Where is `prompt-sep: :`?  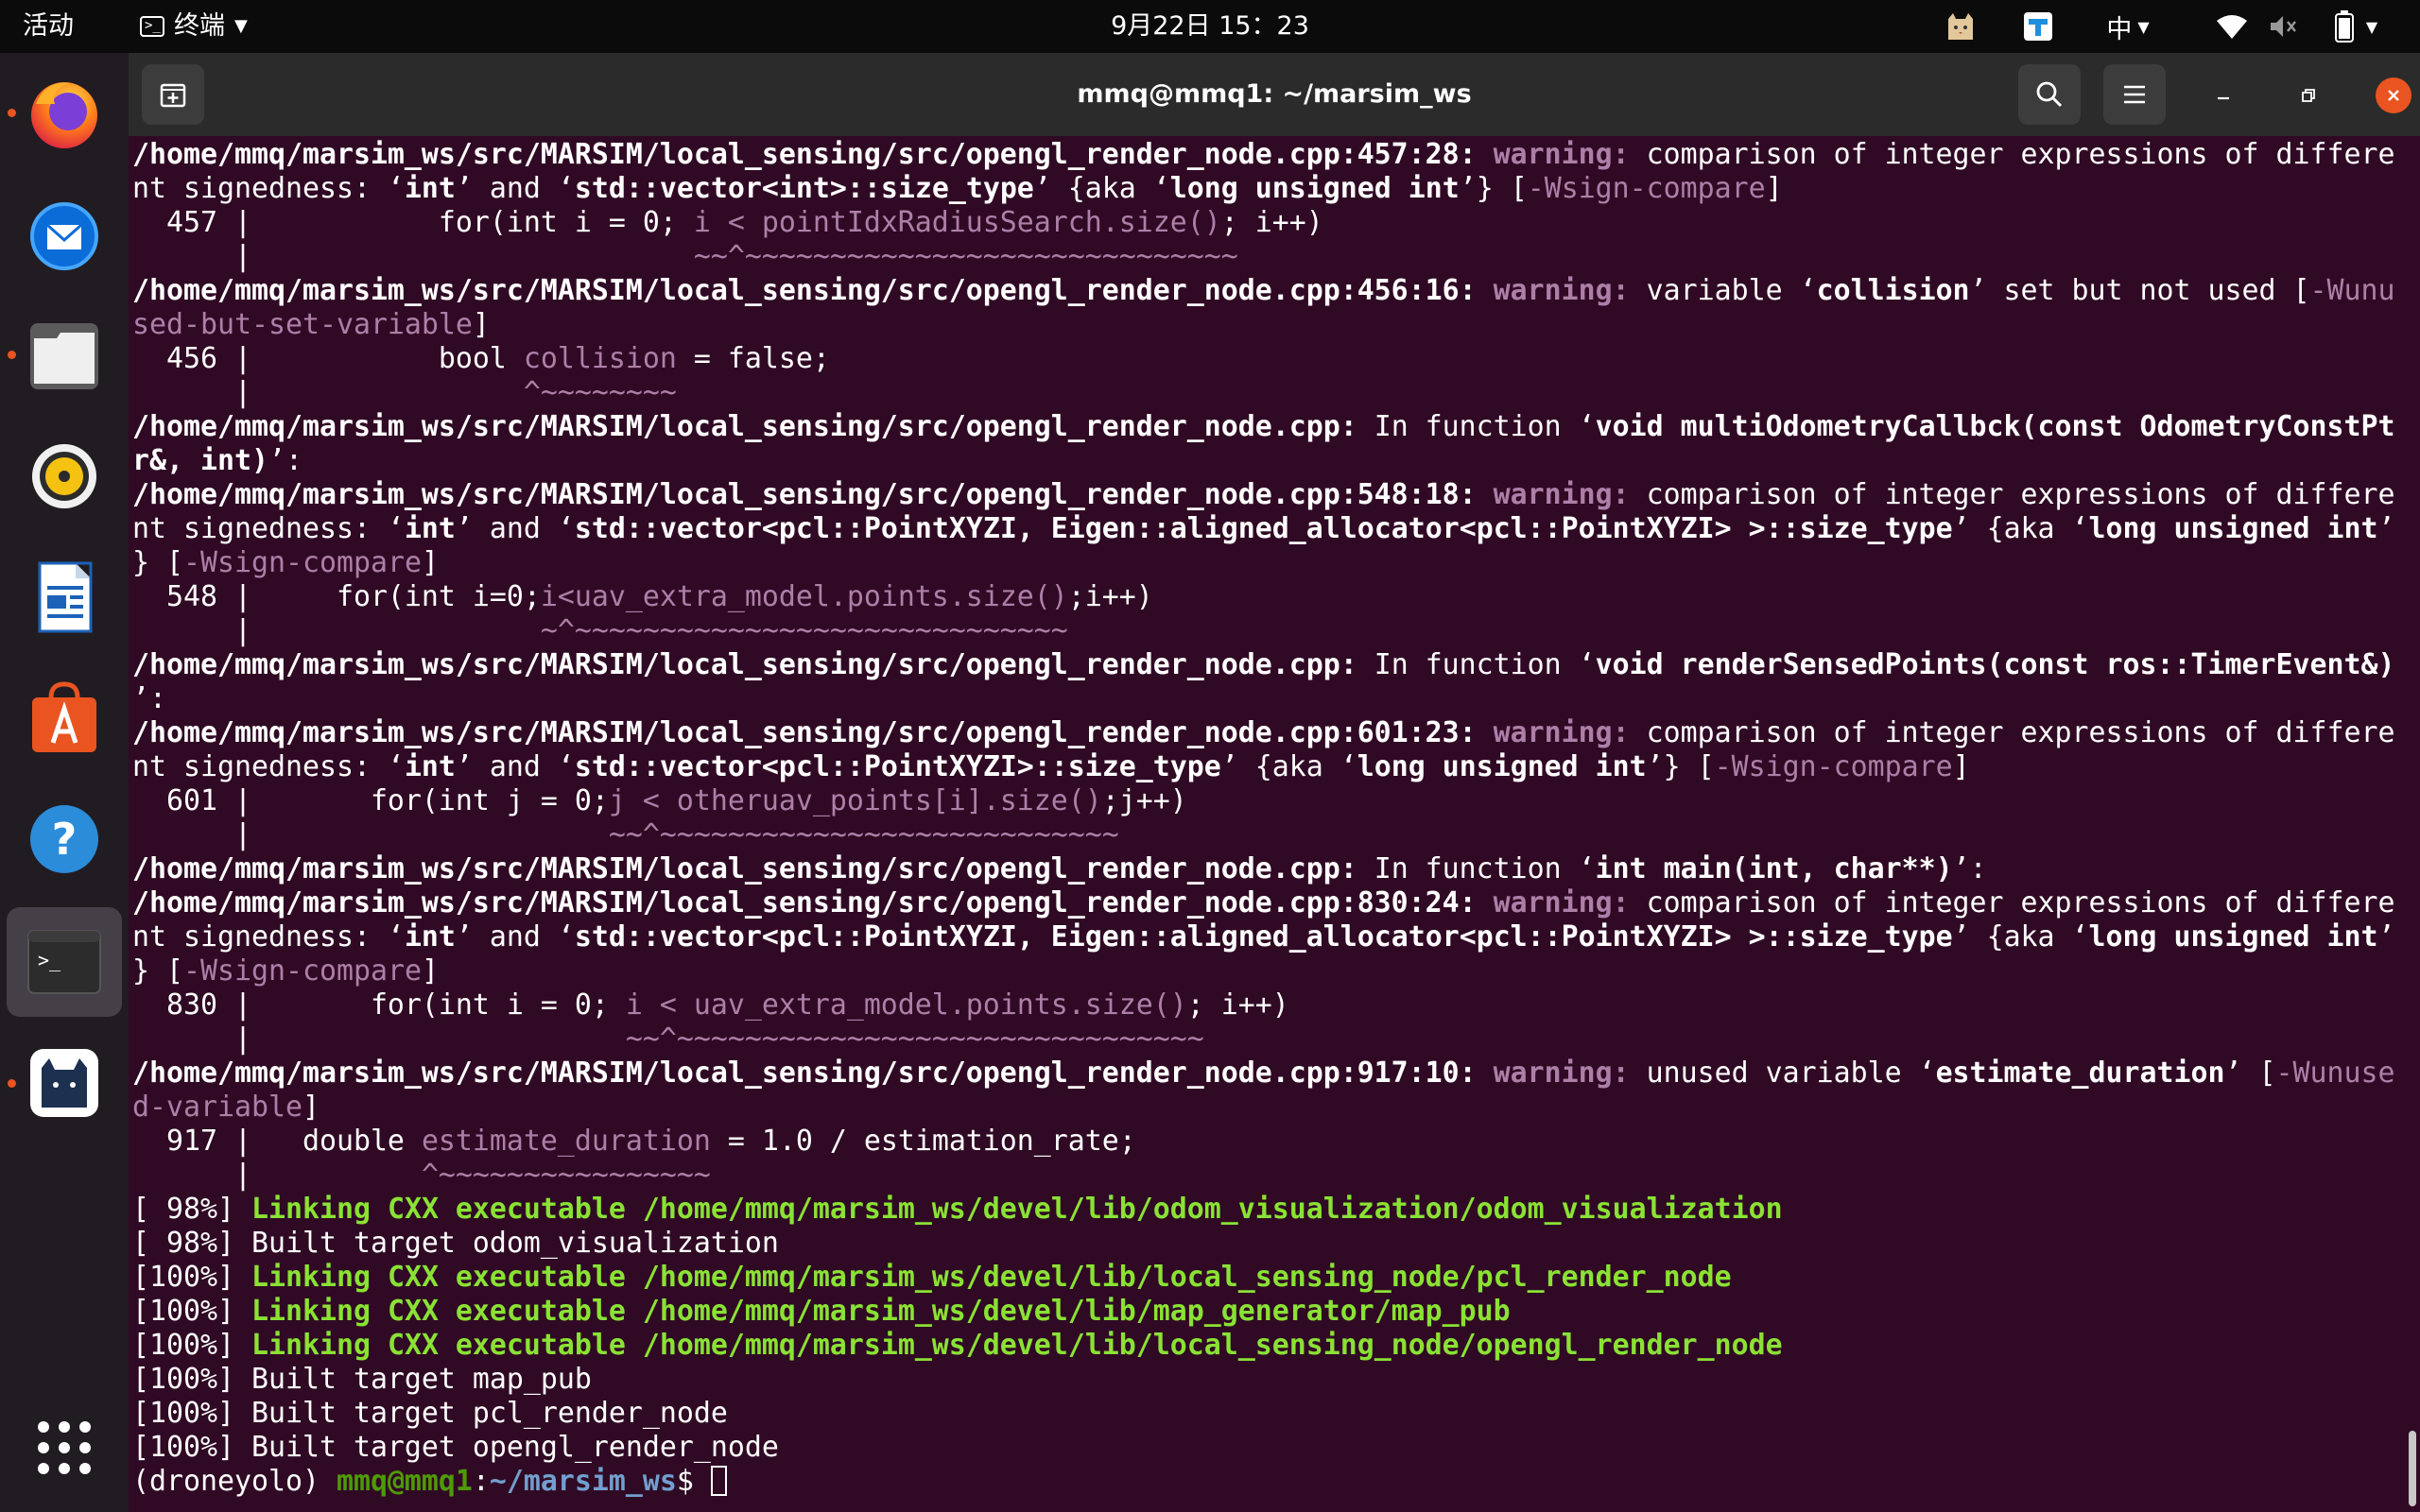
prompt-sep: : is located at coordinates (481, 1481).